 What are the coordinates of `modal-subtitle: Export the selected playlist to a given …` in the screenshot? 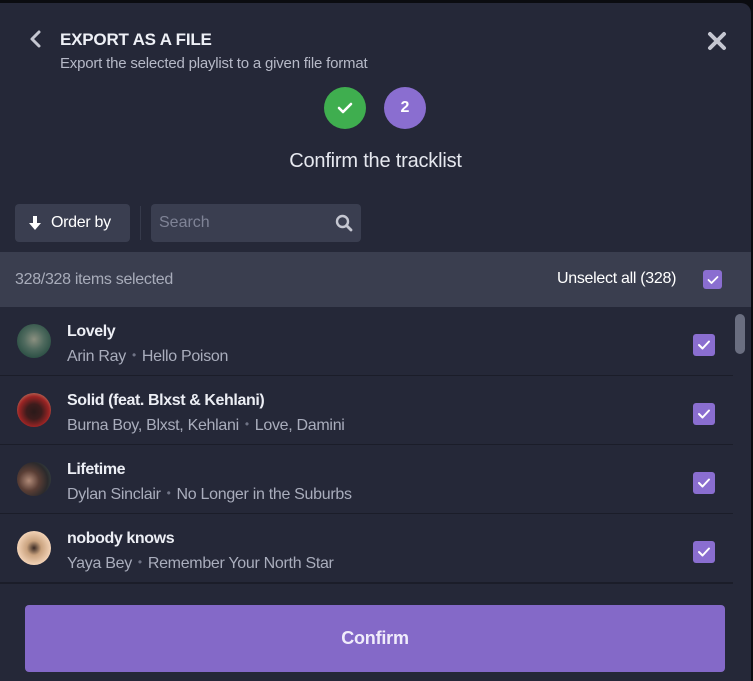 It's located at (214, 63).